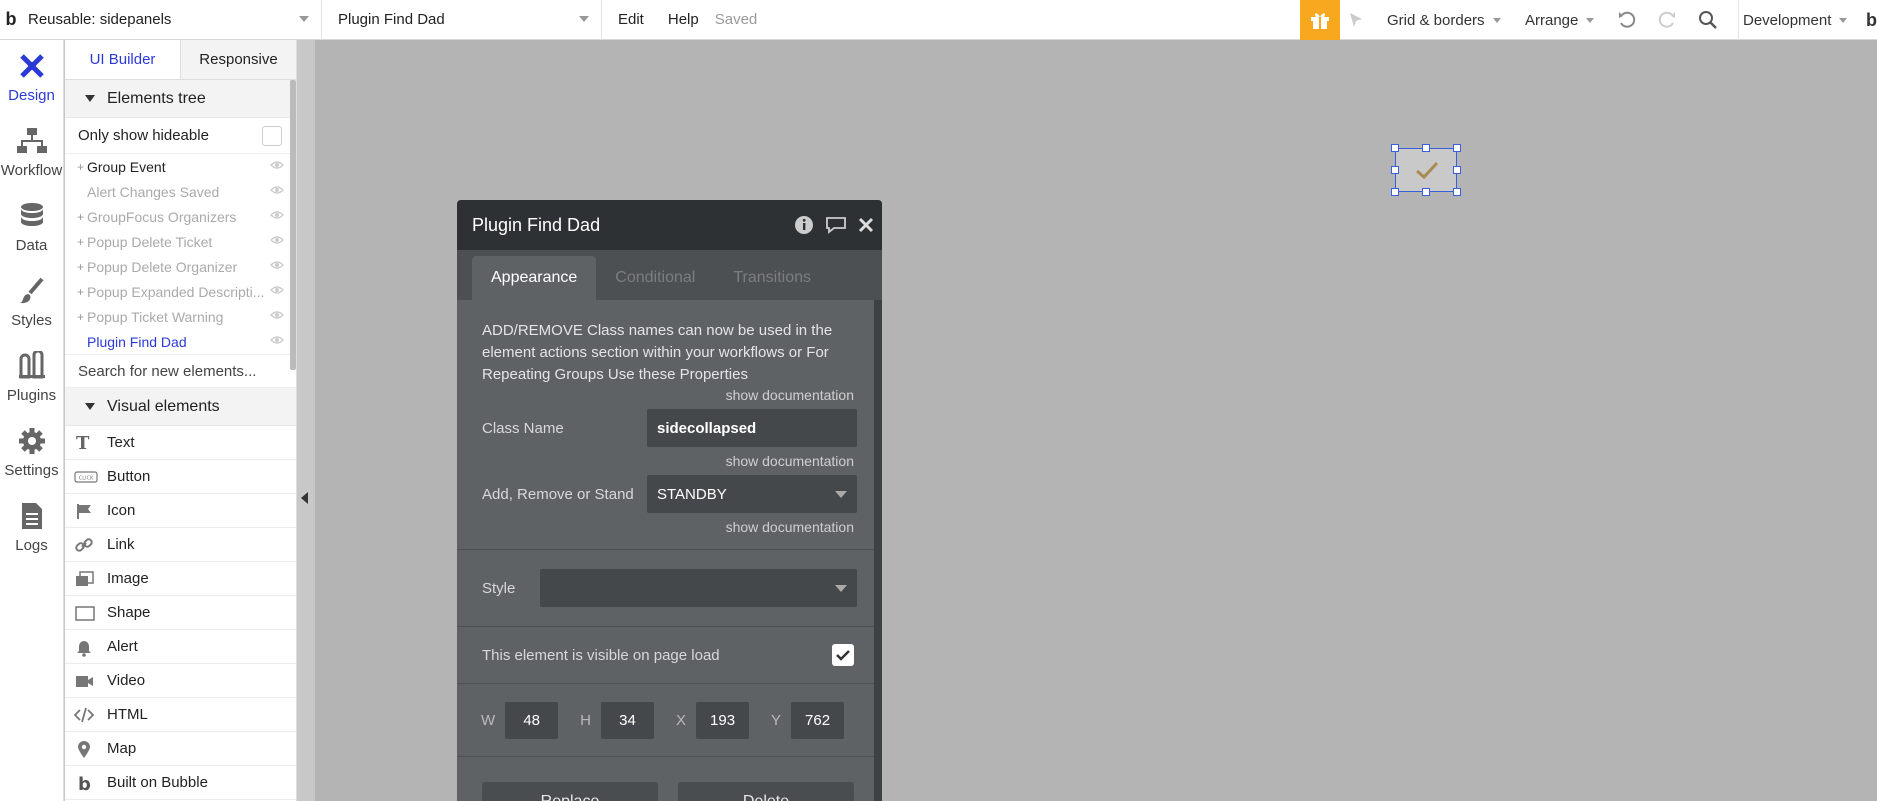  Describe the element at coordinates (180, 511) in the screenshot. I see `visual-element-icon: Icon` at that location.